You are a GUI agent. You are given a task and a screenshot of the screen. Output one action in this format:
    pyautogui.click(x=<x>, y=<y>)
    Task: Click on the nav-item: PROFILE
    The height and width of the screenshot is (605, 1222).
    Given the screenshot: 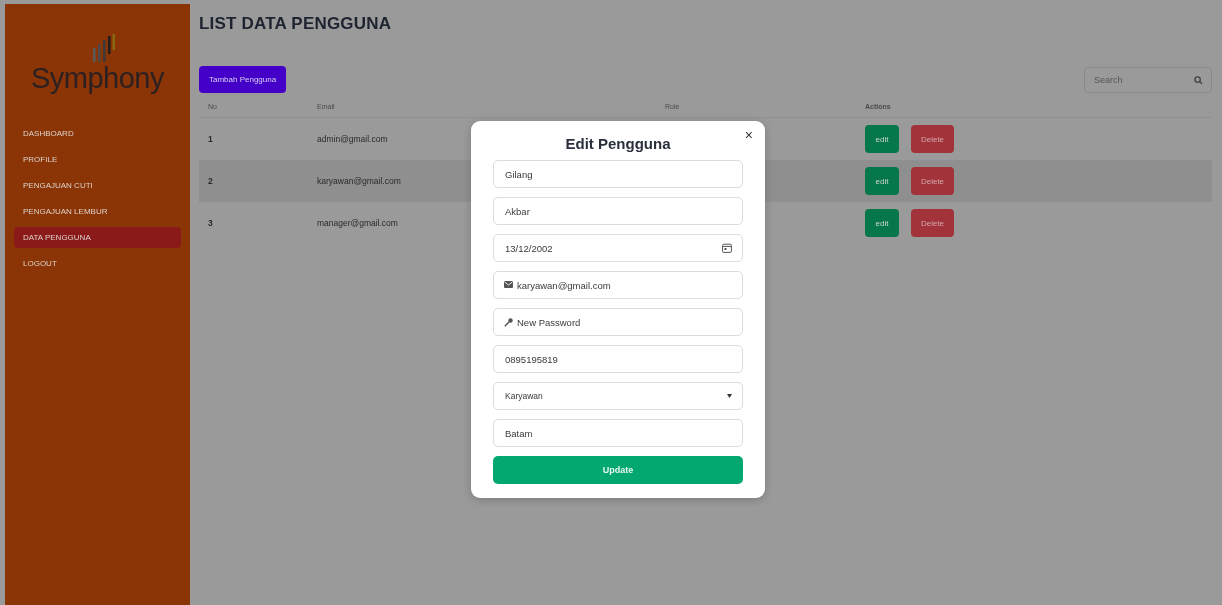 What is the action you would take?
    pyautogui.click(x=97, y=159)
    